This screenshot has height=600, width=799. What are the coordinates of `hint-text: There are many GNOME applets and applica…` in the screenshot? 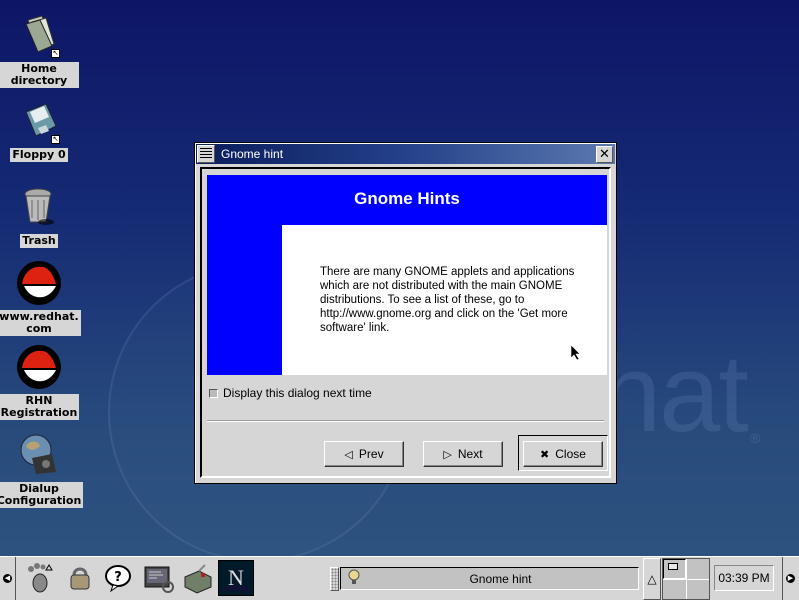 It's located at (447, 300).